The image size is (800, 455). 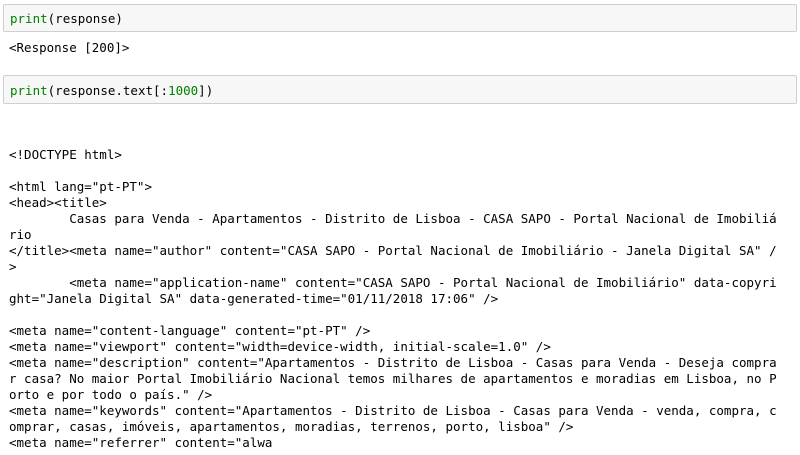 What do you see at coordinates (108, 90) in the screenshot?
I see `print-args-start: (response.text[:` at bounding box center [108, 90].